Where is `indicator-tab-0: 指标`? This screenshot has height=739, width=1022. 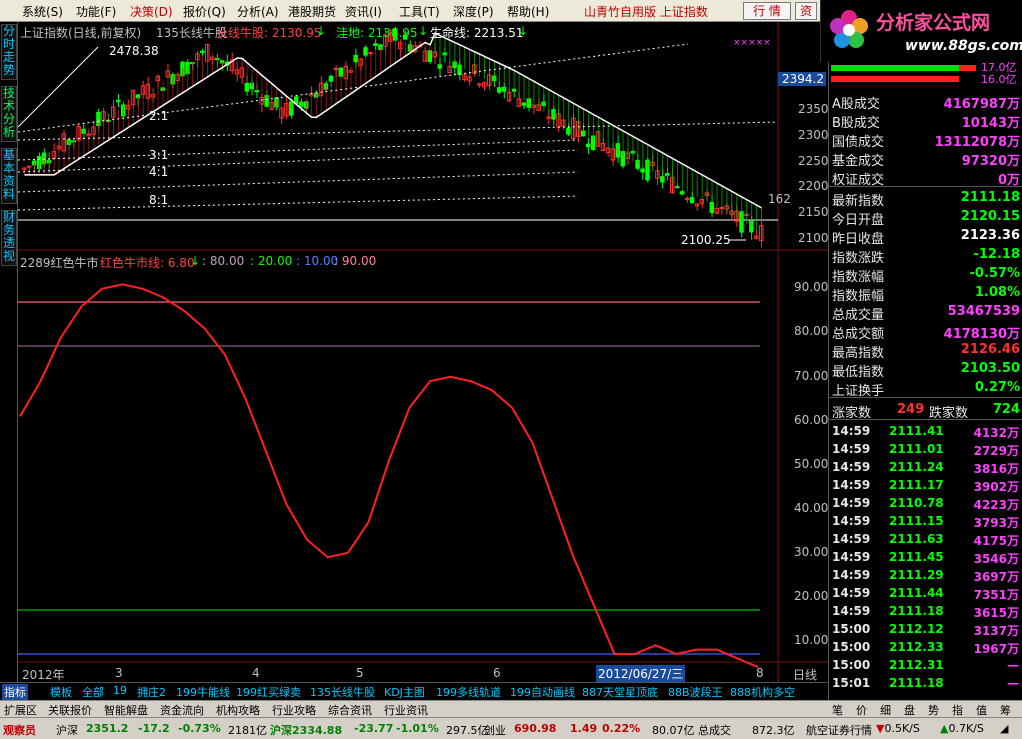 indicator-tab-0: 指标 is located at coordinates (15, 692).